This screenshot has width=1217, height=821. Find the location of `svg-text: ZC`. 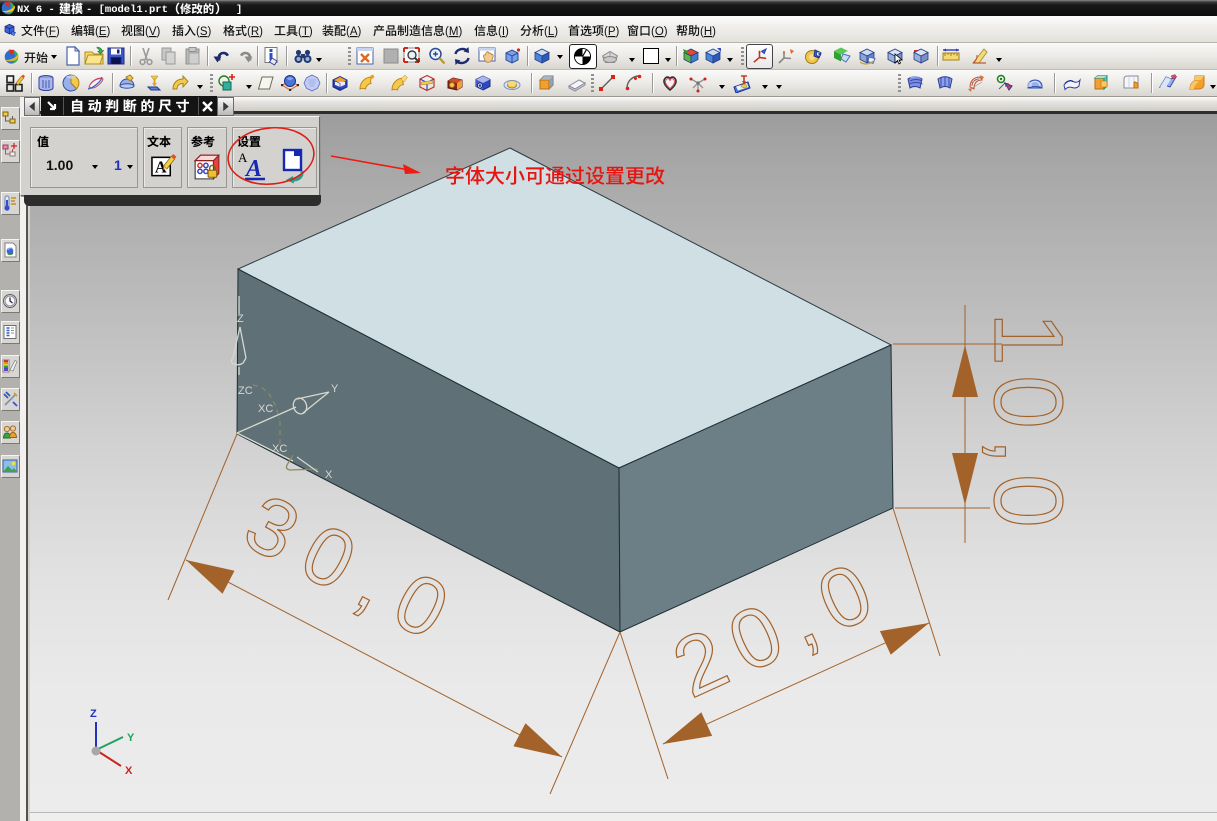

svg-text: ZC is located at coordinates (245, 391).